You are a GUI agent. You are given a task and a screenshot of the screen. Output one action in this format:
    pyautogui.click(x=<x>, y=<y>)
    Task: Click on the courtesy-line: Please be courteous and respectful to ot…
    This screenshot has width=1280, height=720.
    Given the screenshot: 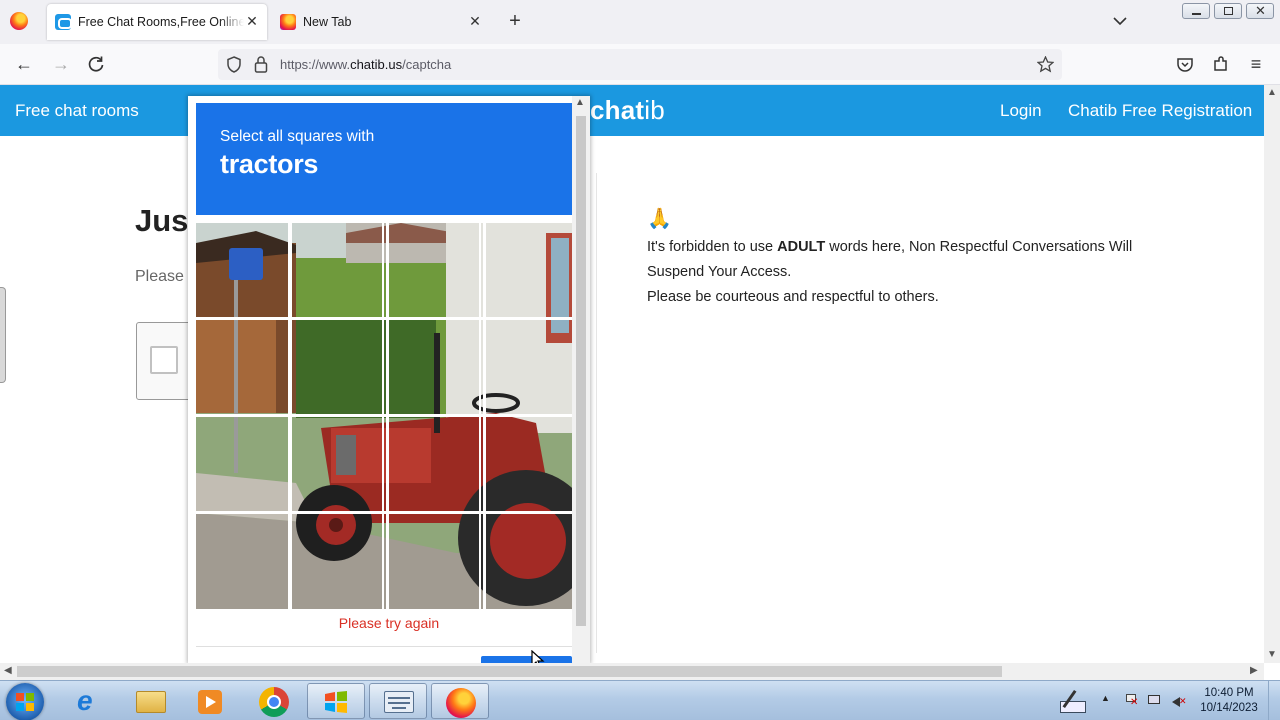 What is the action you would take?
    pyautogui.click(x=793, y=297)
    